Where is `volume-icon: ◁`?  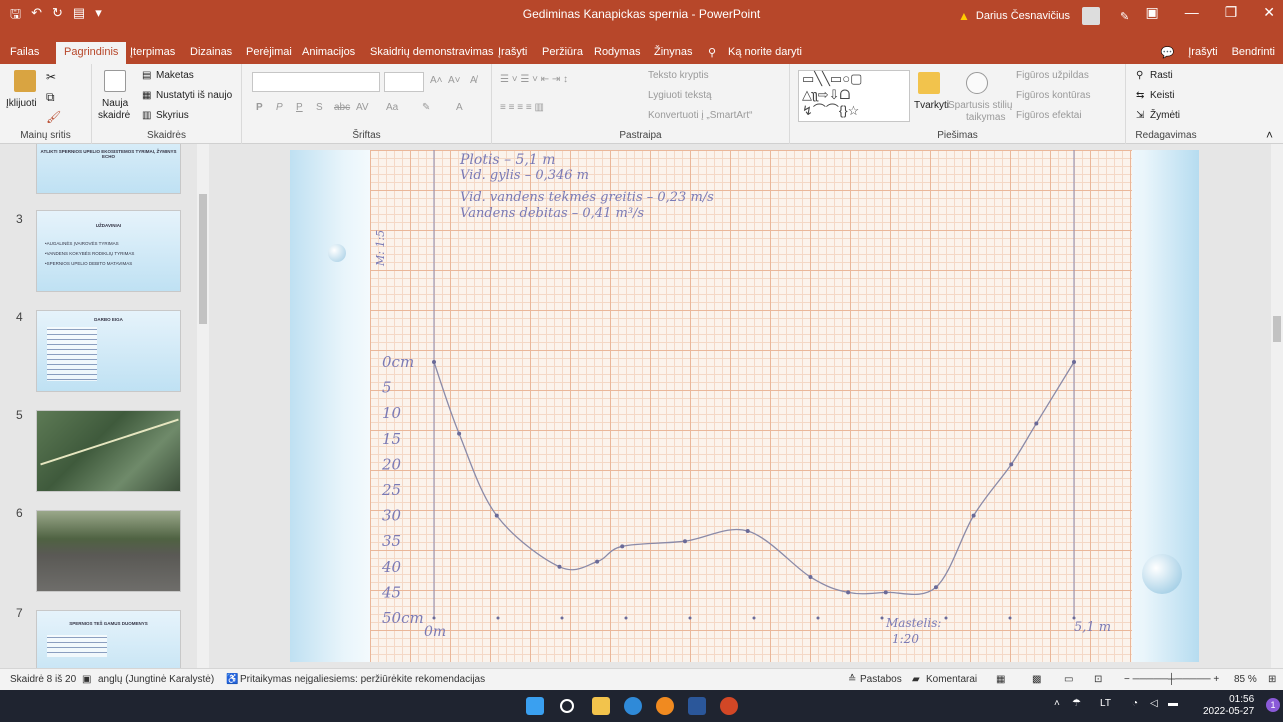
volume-icon: ◁ is located at coordinates (1154, 703).